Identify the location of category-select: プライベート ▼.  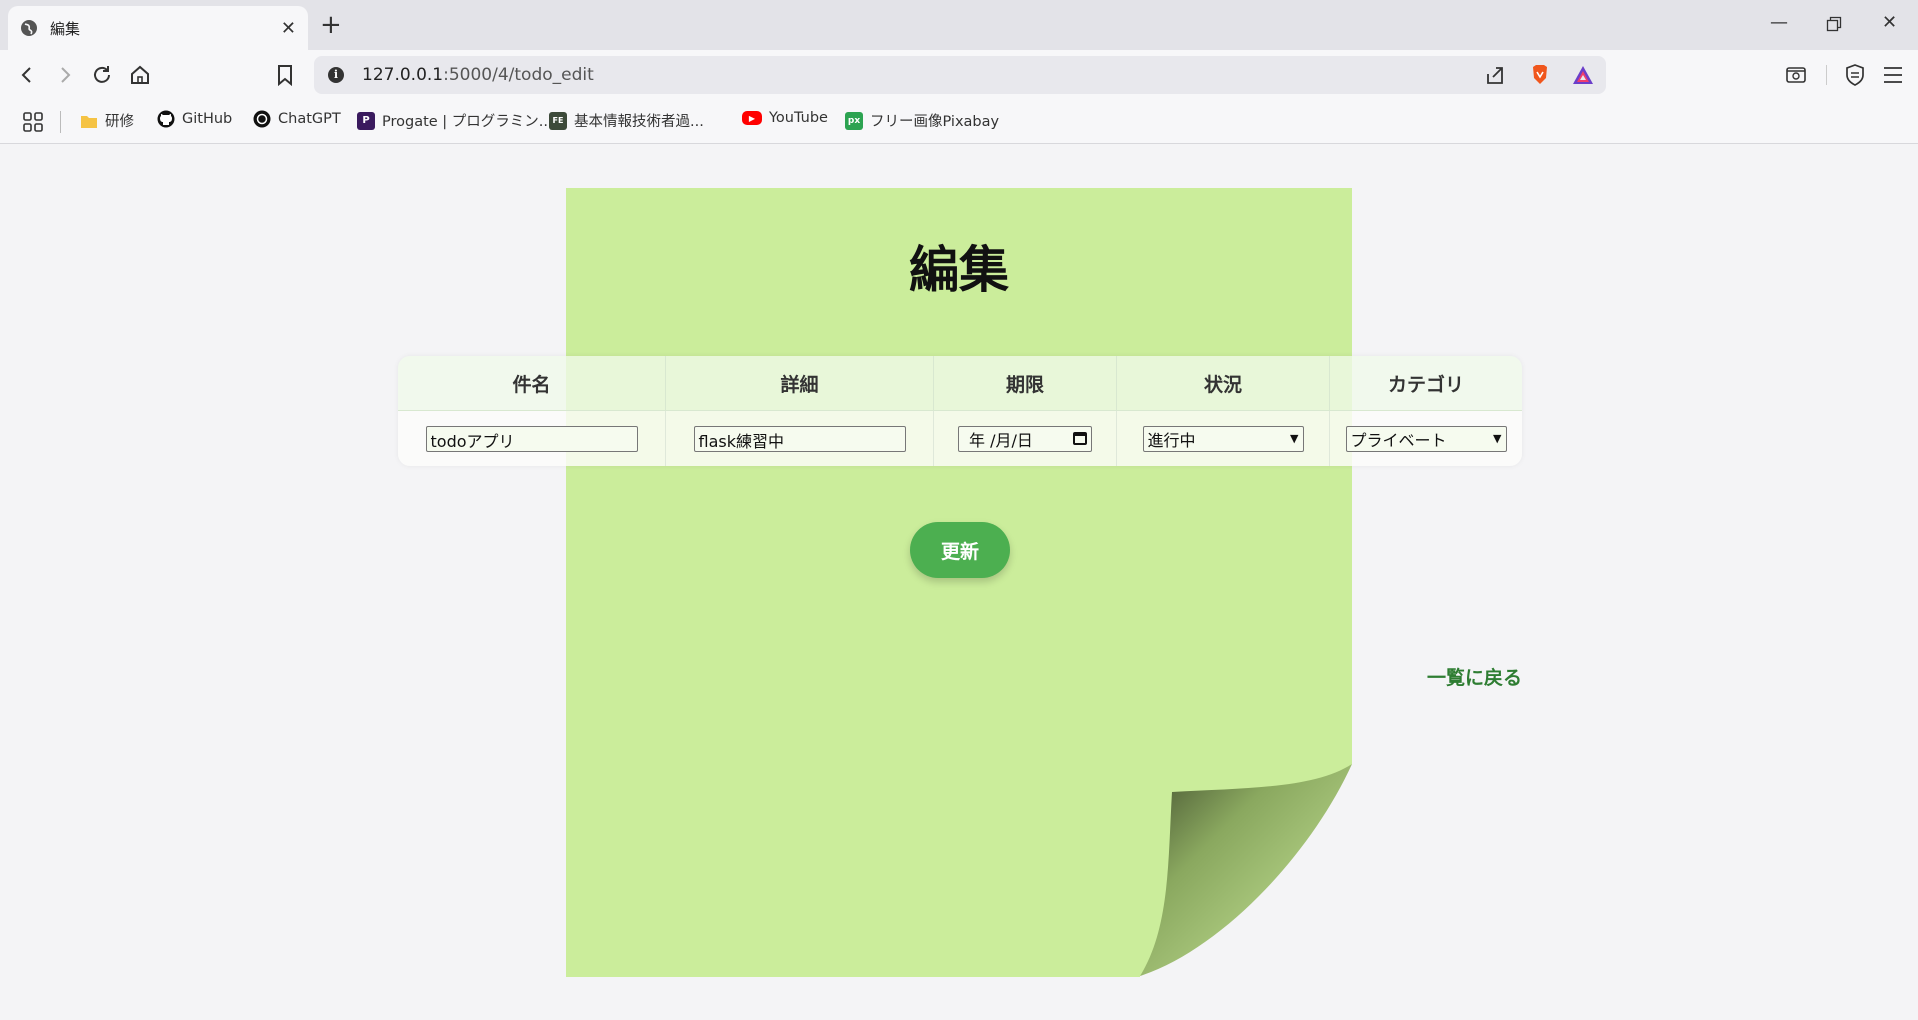
(1426, 438).